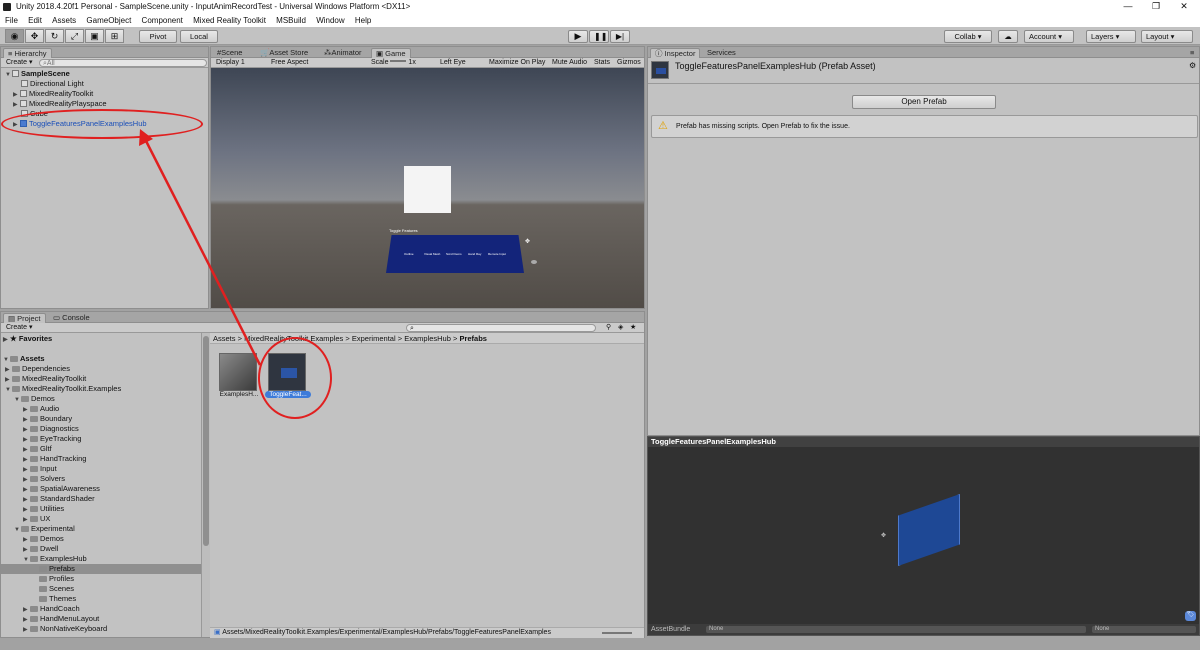 The height and width of the screenshot is (650, 1200). Describe the element at coordinates (200, 247) in the screenshot. I see `red-drag-arrow` at that location.